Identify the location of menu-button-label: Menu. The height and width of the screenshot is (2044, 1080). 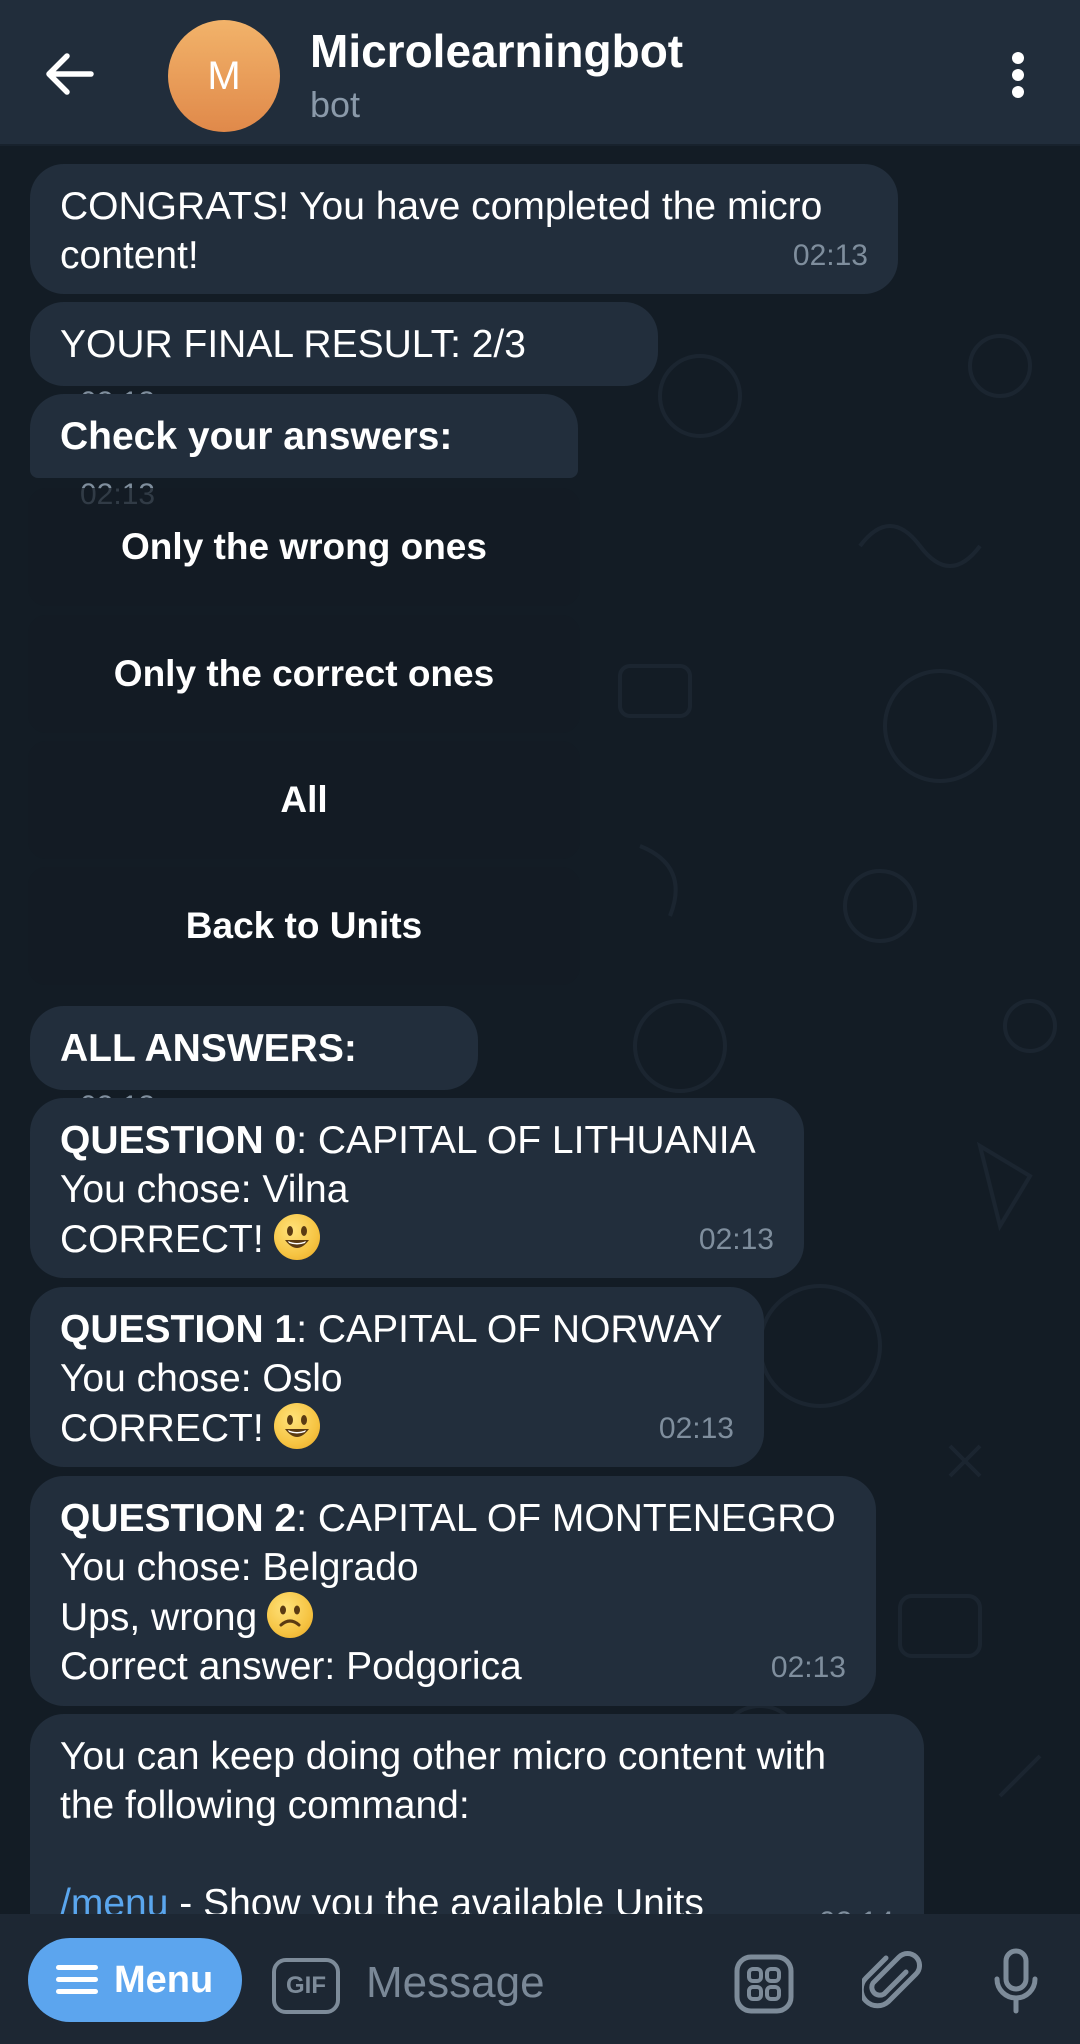
(164, 1979).